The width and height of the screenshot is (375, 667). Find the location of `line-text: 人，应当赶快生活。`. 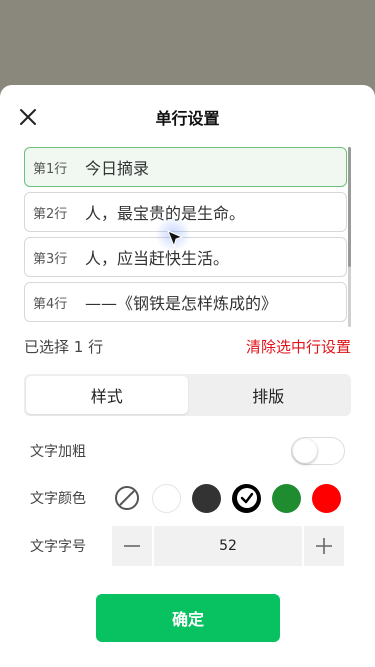

line-text: 人，应当赶快生活。 is located at coordinates (157, 258).